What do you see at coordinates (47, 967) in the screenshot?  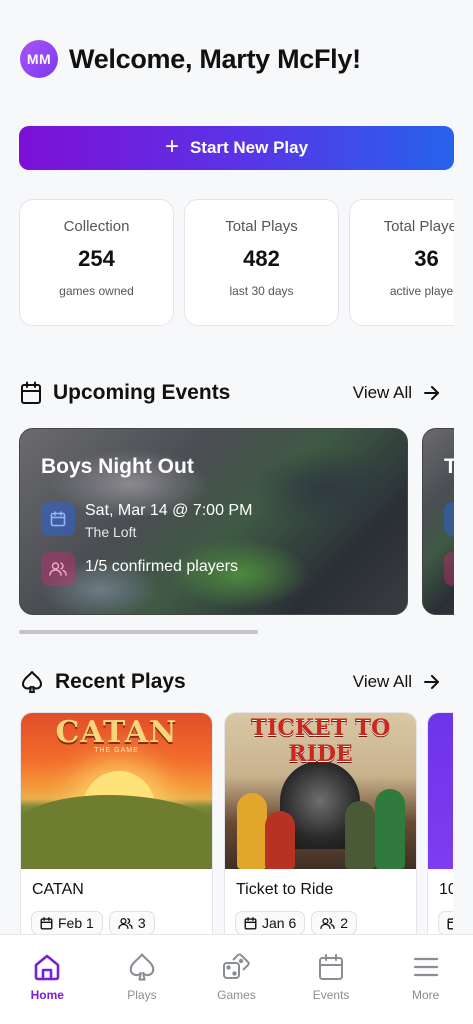 I see `home-icon` at bounding box center [47, 967].